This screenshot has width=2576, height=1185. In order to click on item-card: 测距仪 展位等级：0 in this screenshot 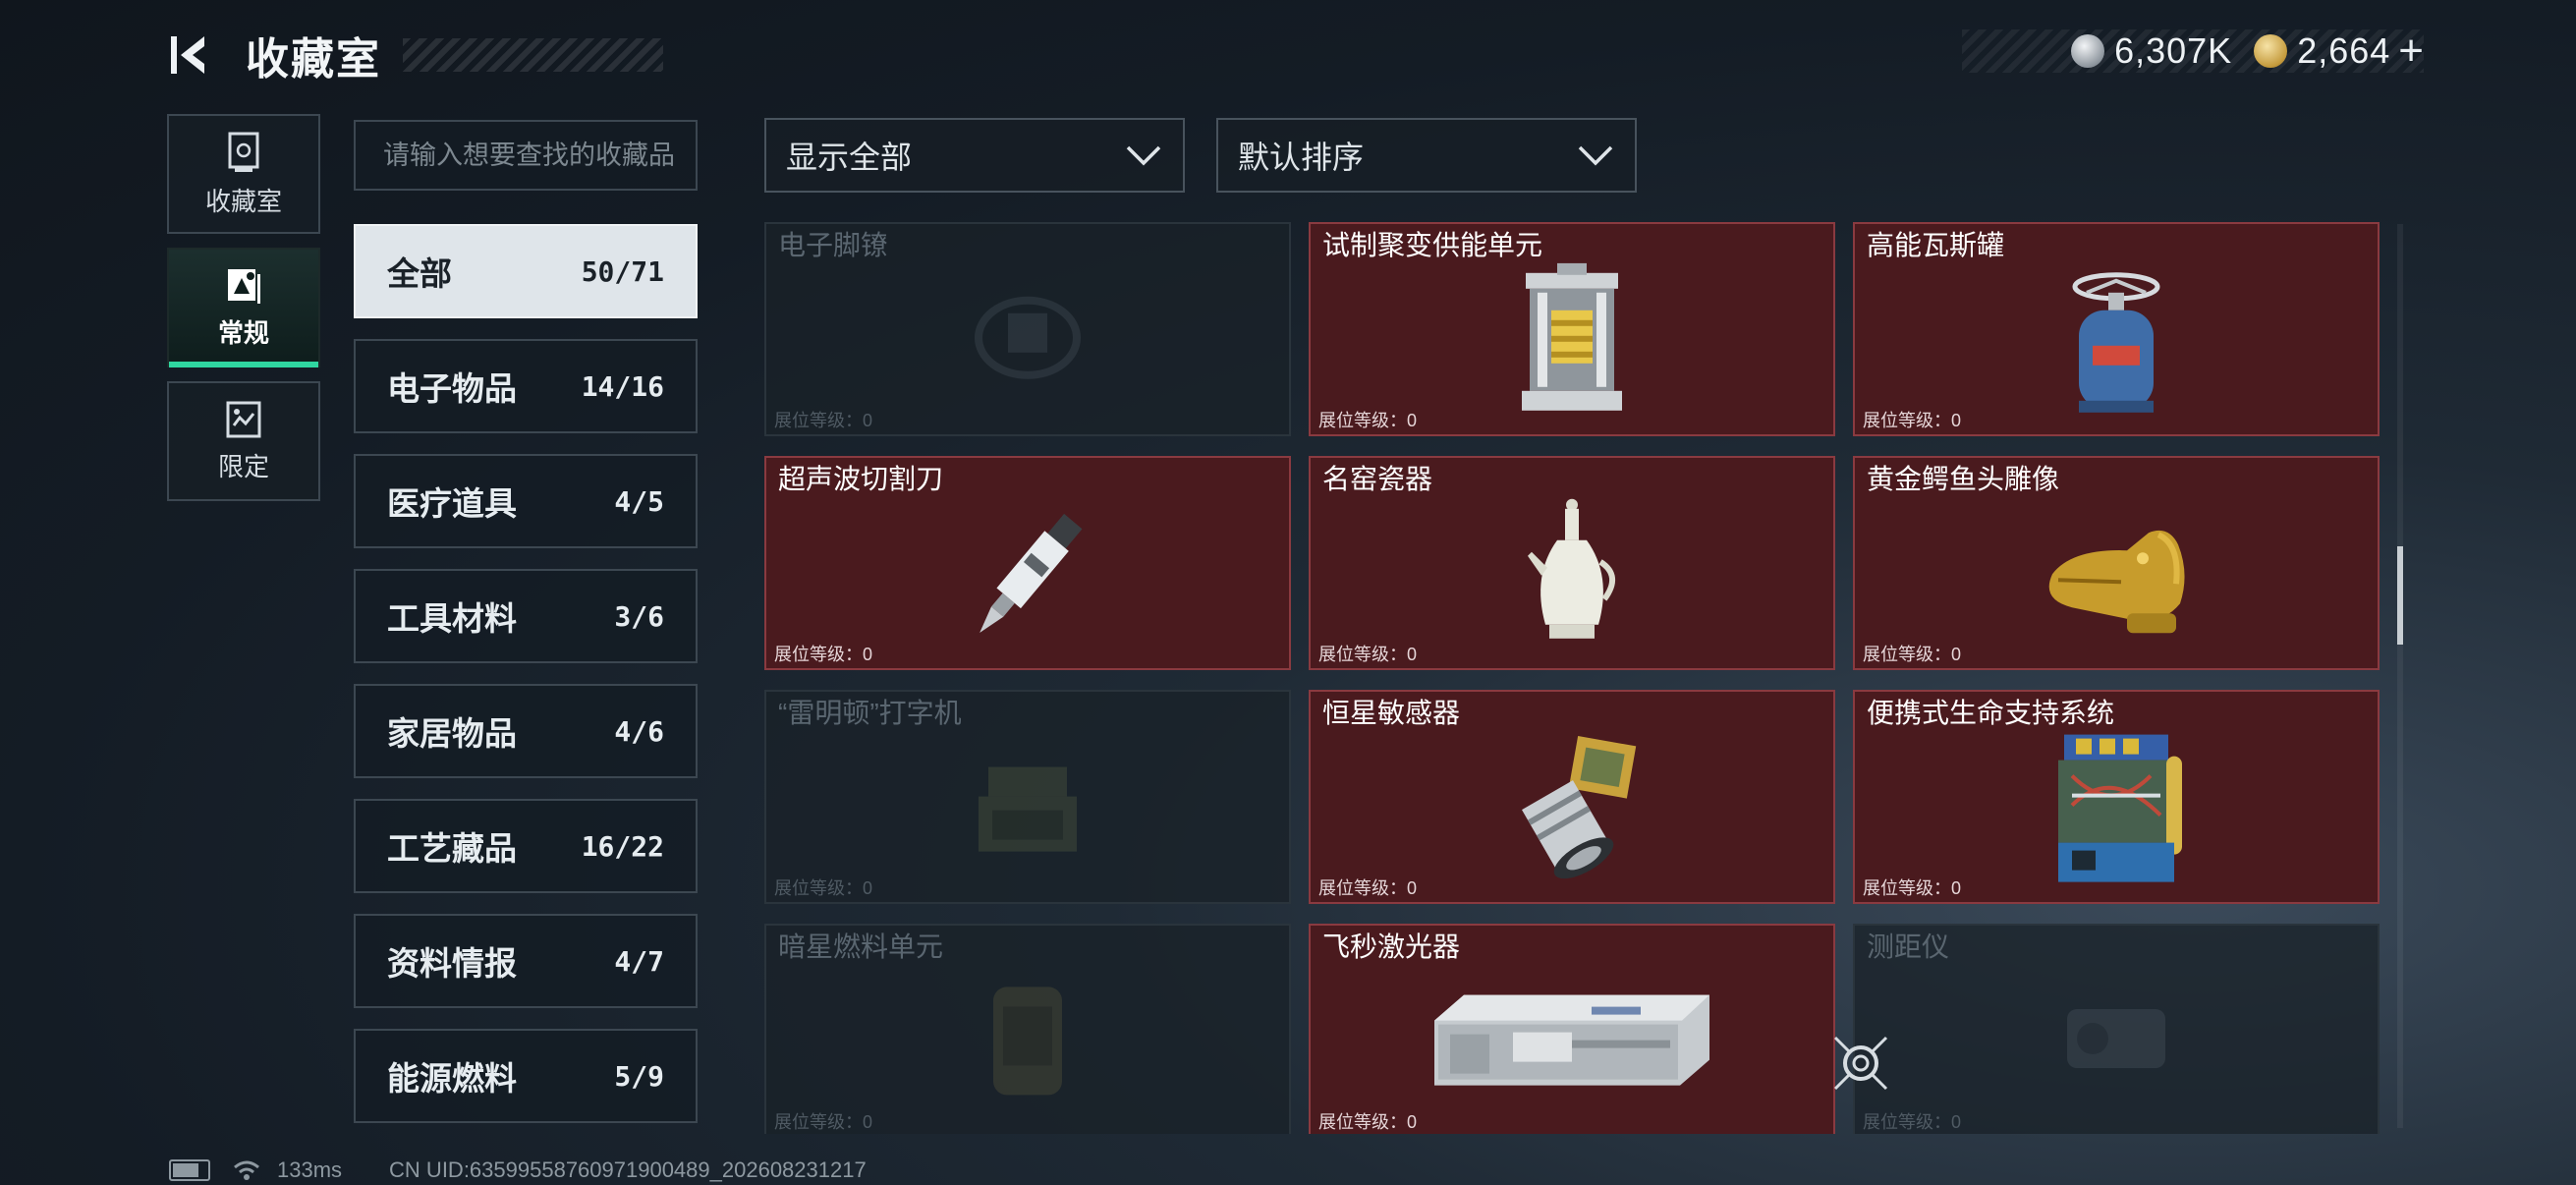, I will do `click(2116, 1029)`.